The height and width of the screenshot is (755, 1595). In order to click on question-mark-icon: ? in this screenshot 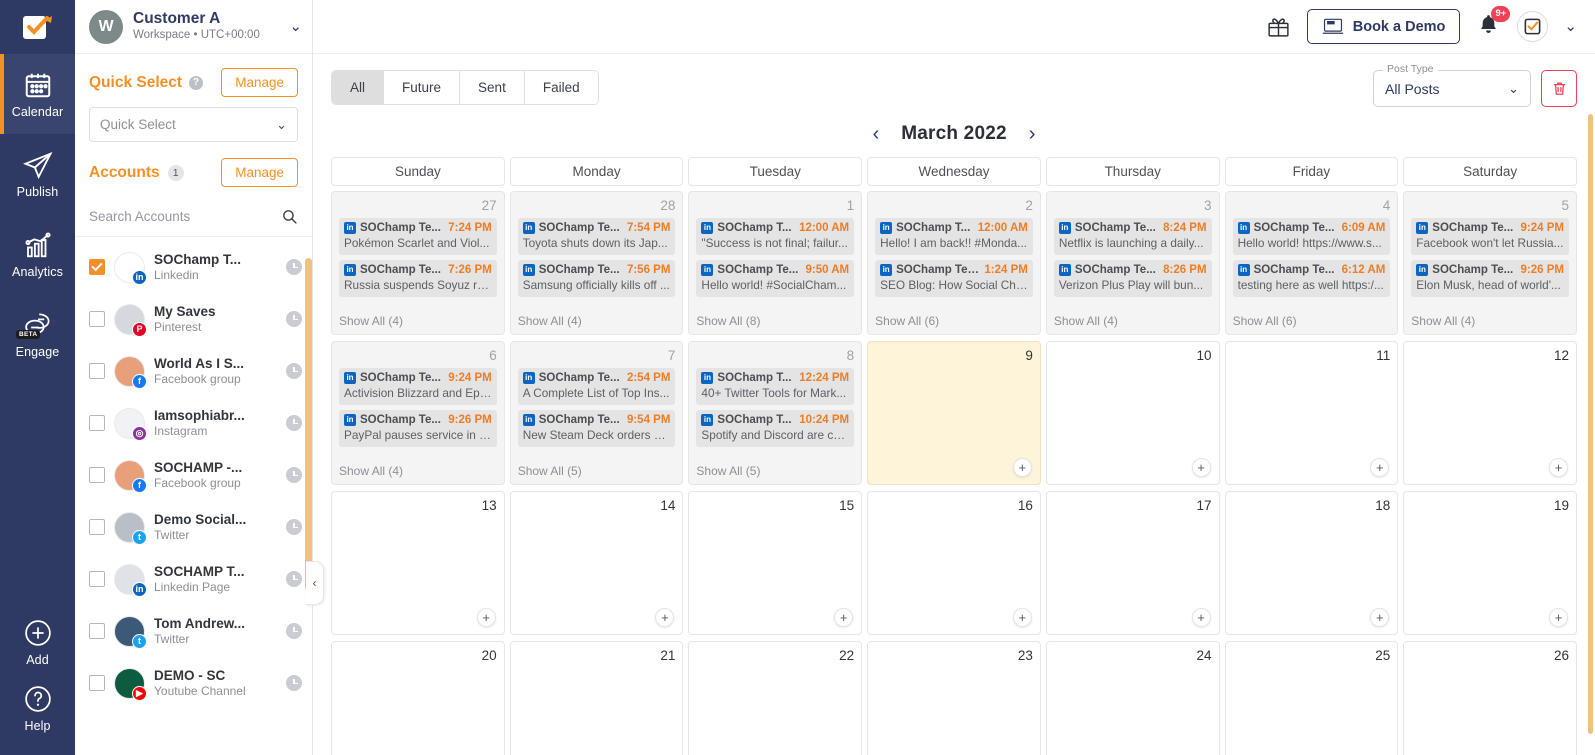, I will do `click(196, 82)`.